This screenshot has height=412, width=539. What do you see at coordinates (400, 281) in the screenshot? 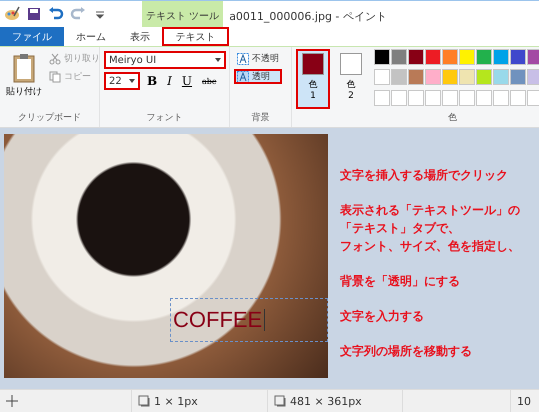
I see `annotation-text: 背景を「透明」にする` at bounding box center [400, 281].